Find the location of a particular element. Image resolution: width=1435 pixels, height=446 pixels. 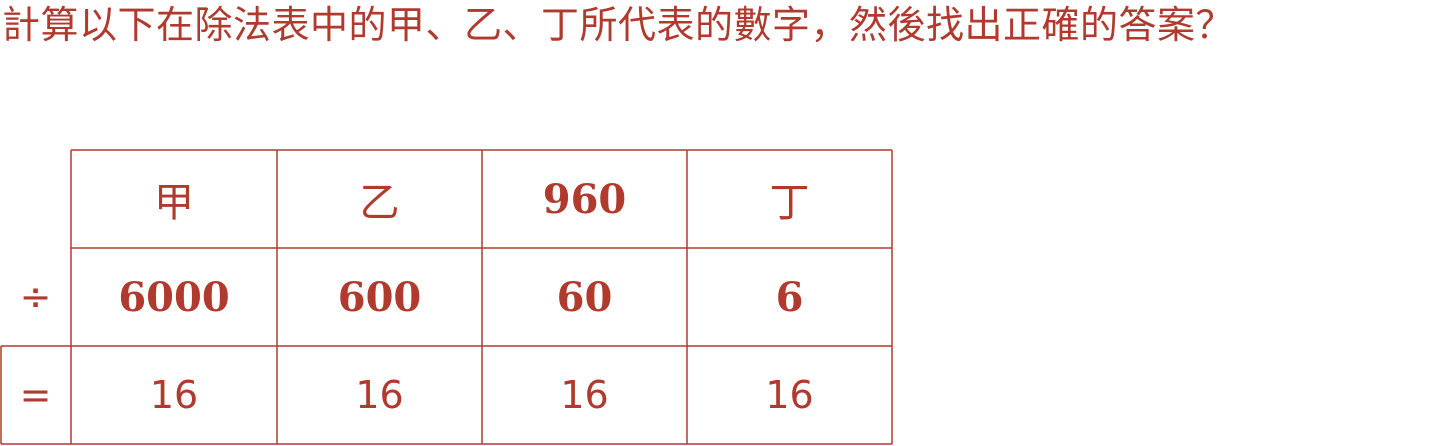

divisor-cell-1: 6000 is located at coordinates (174, 297).